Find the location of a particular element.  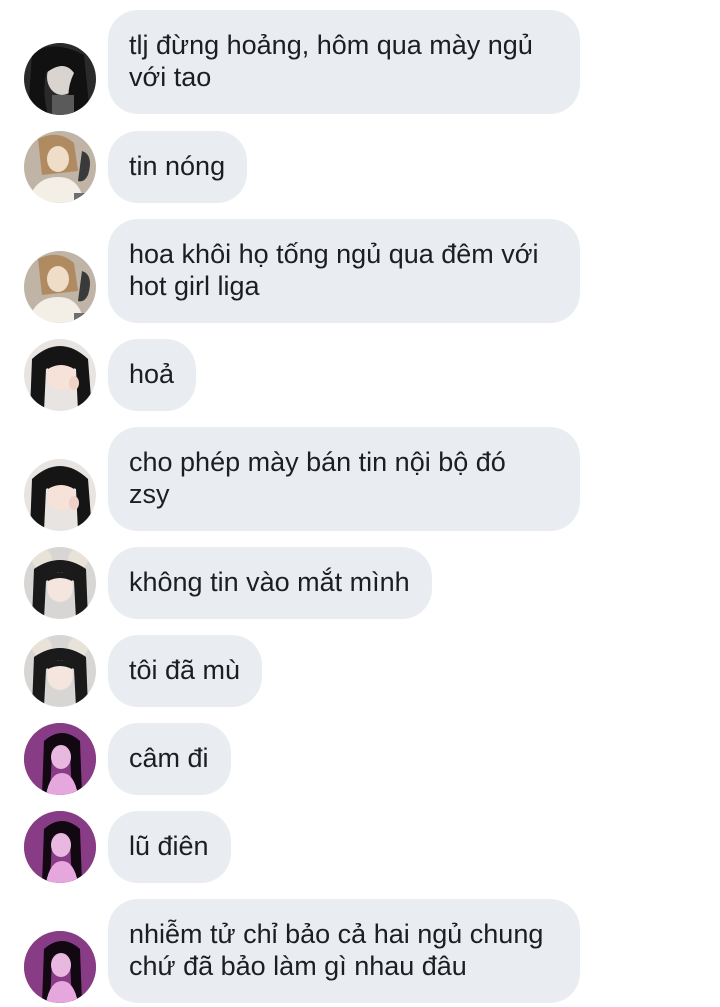

message-text: không tin vào mắt mình is located at coordinates (269, 582).